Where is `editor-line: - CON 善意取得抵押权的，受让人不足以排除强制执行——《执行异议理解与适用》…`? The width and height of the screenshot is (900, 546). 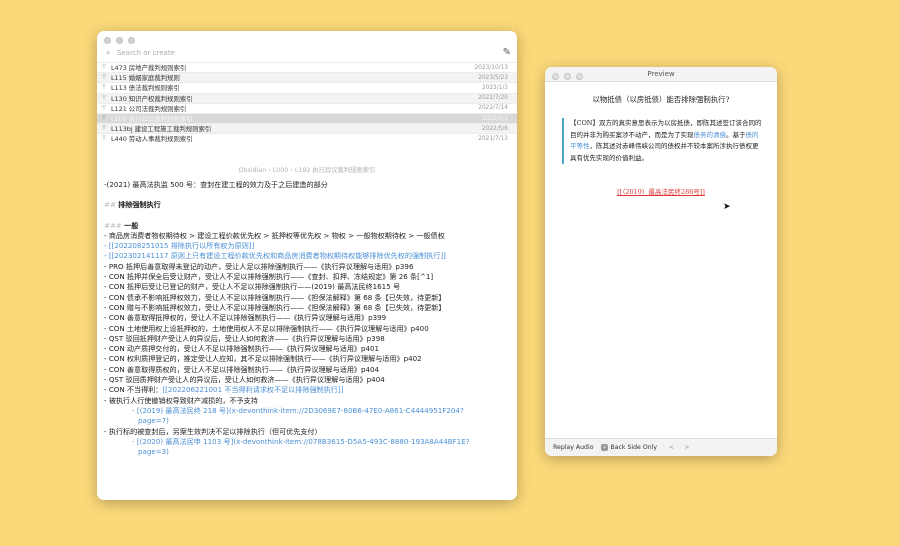 editor-line: - CON 善意取得抵押权的，受让人不足以排除强制执行——《执行异议理解与适用》… is located at coordinates (245, 318).